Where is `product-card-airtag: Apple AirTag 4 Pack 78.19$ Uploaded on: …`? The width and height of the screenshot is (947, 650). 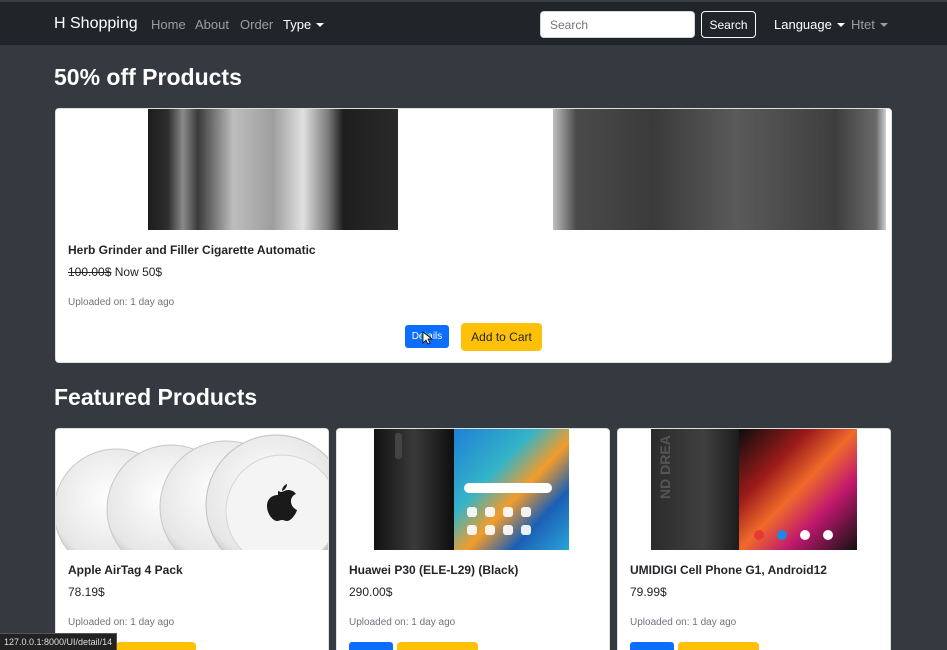 product-card-airtag: Apple AirTag 4 Pack 78.19$ Uploaded on: … is located at coordinates (192, 539).